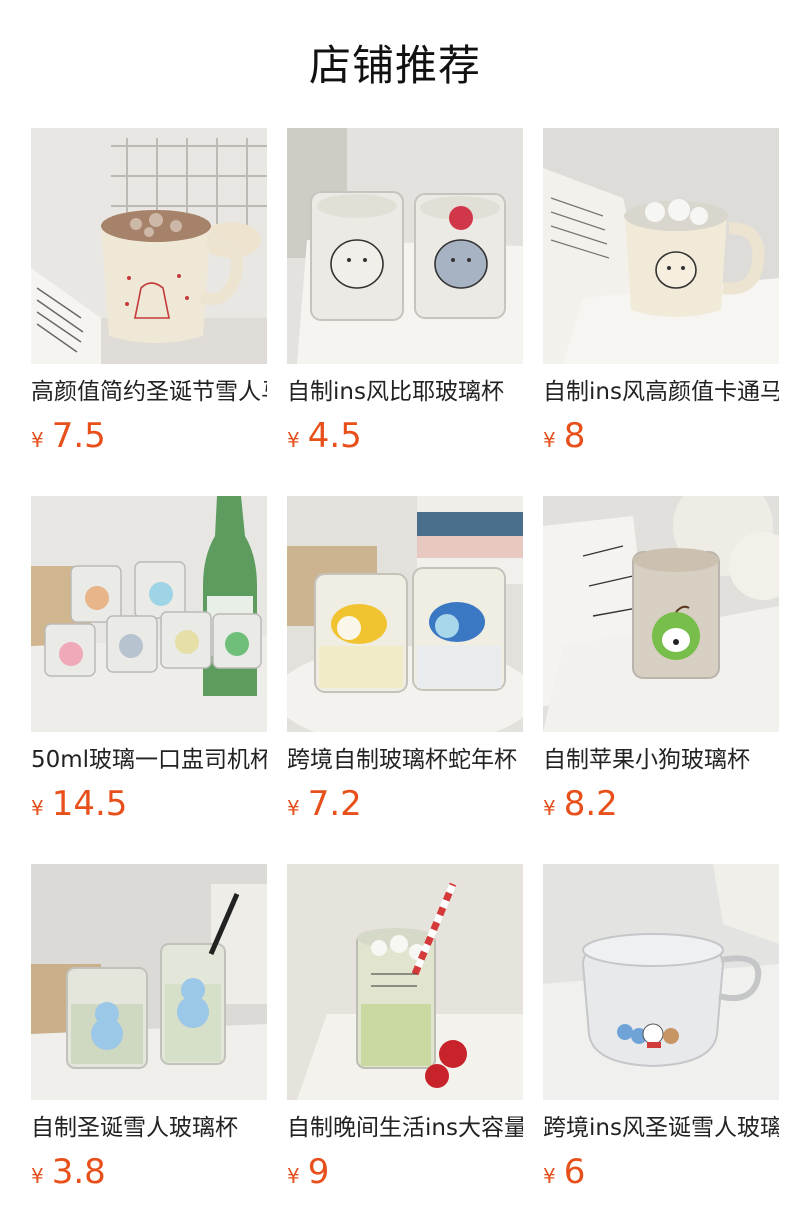  I want to click on product-price: ¥4.5, so click(324, 436).